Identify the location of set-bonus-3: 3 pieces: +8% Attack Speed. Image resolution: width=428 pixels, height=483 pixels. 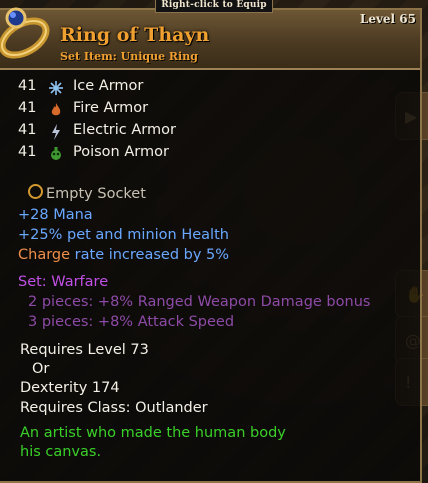
(131, 322).